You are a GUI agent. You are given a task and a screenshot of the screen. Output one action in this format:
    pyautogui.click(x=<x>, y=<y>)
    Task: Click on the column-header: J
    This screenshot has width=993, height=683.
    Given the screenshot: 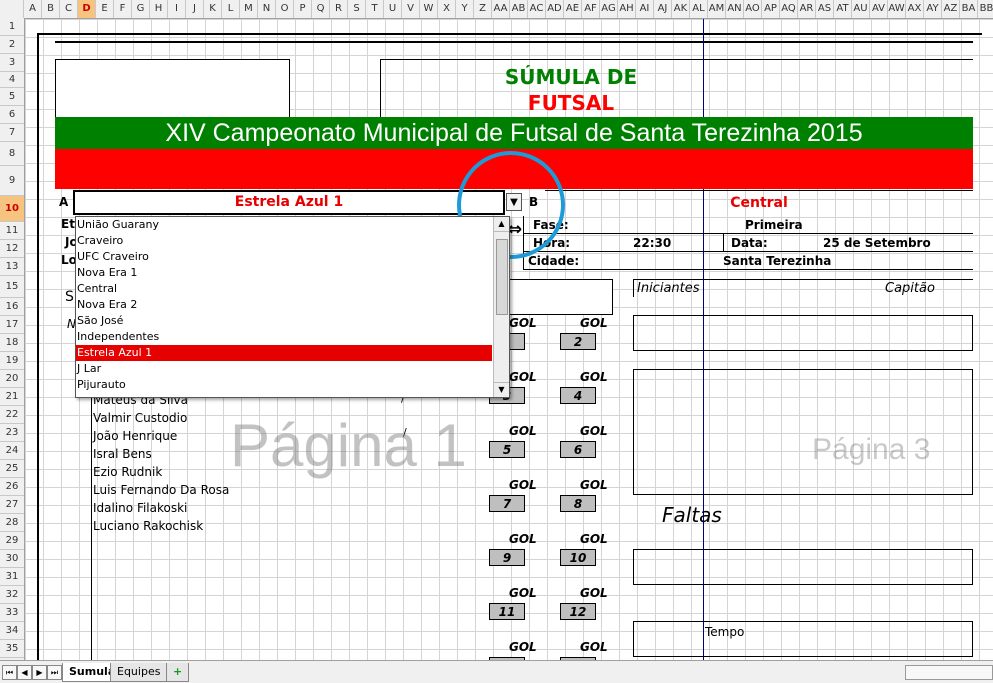 What is the action you would take?
    pyautogui.click(x=195, y=9)
    